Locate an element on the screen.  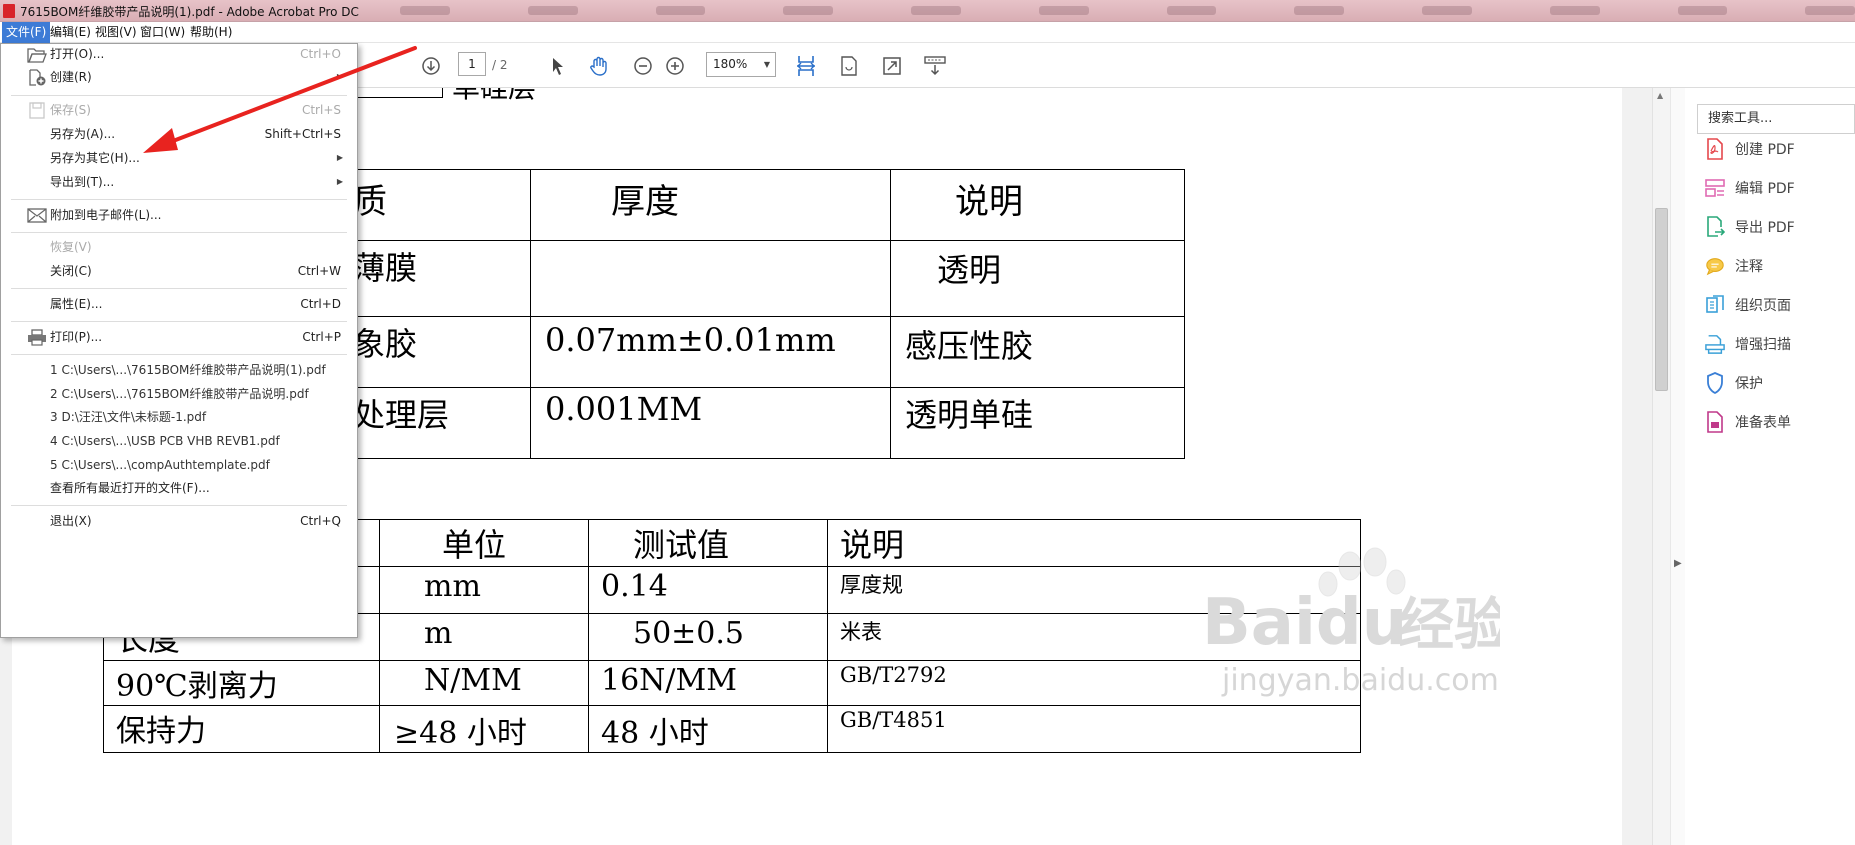
comment-icon is located at coordinates (1715, 266).